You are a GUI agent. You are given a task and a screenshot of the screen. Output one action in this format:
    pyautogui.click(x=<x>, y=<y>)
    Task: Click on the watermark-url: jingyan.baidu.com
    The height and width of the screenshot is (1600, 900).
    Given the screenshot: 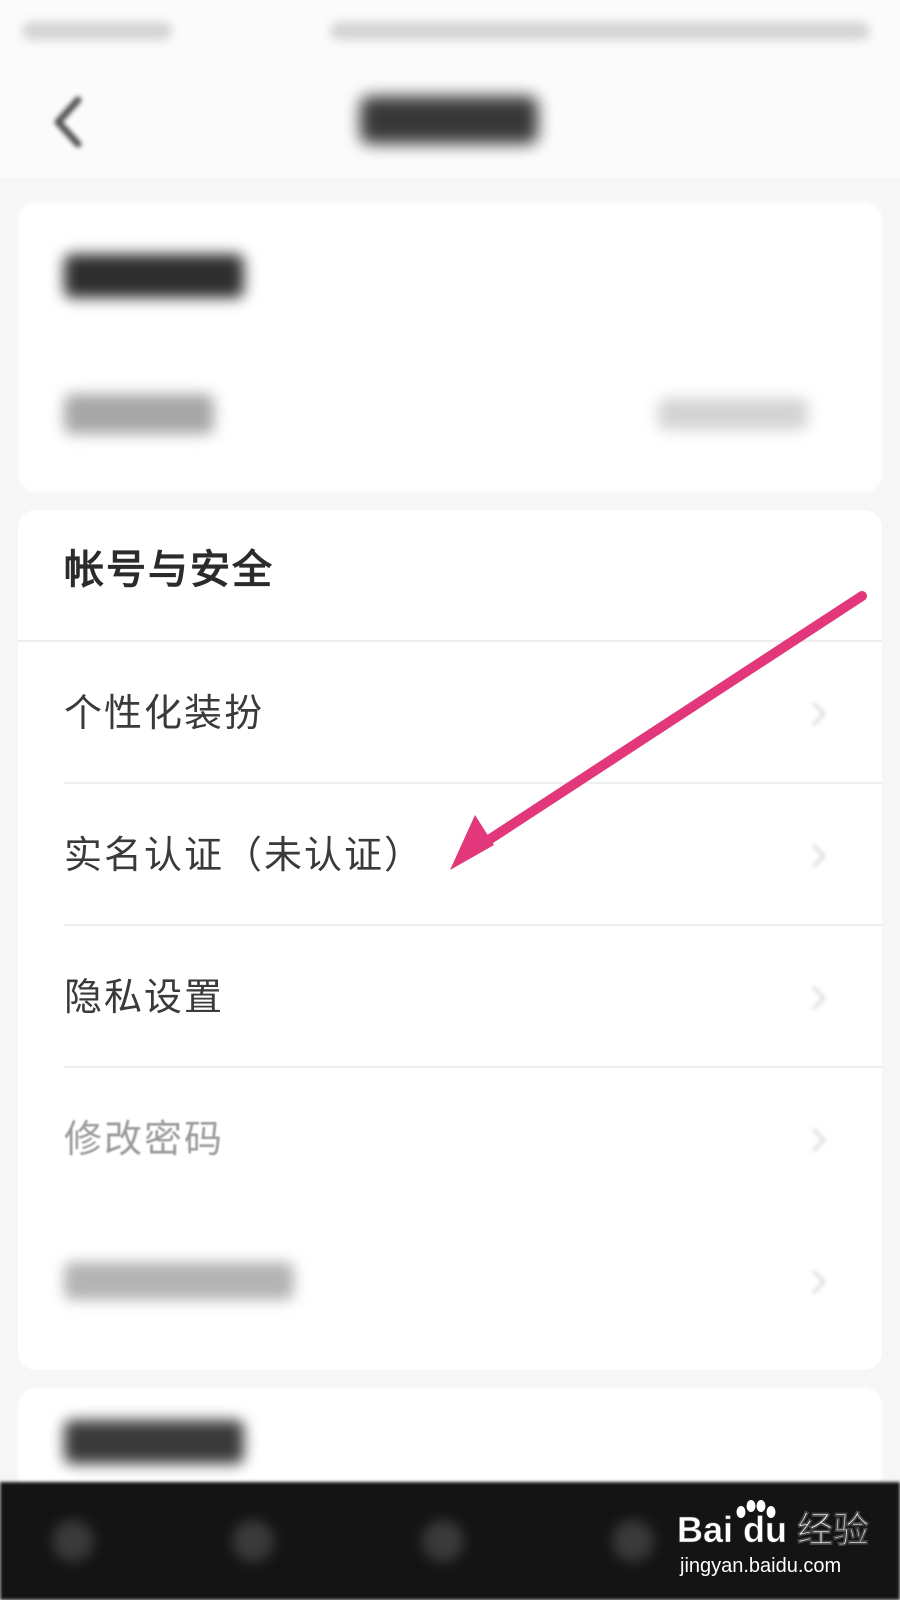 What is the action you would take?
    pyautogui.click(x=760, y=1566)
    